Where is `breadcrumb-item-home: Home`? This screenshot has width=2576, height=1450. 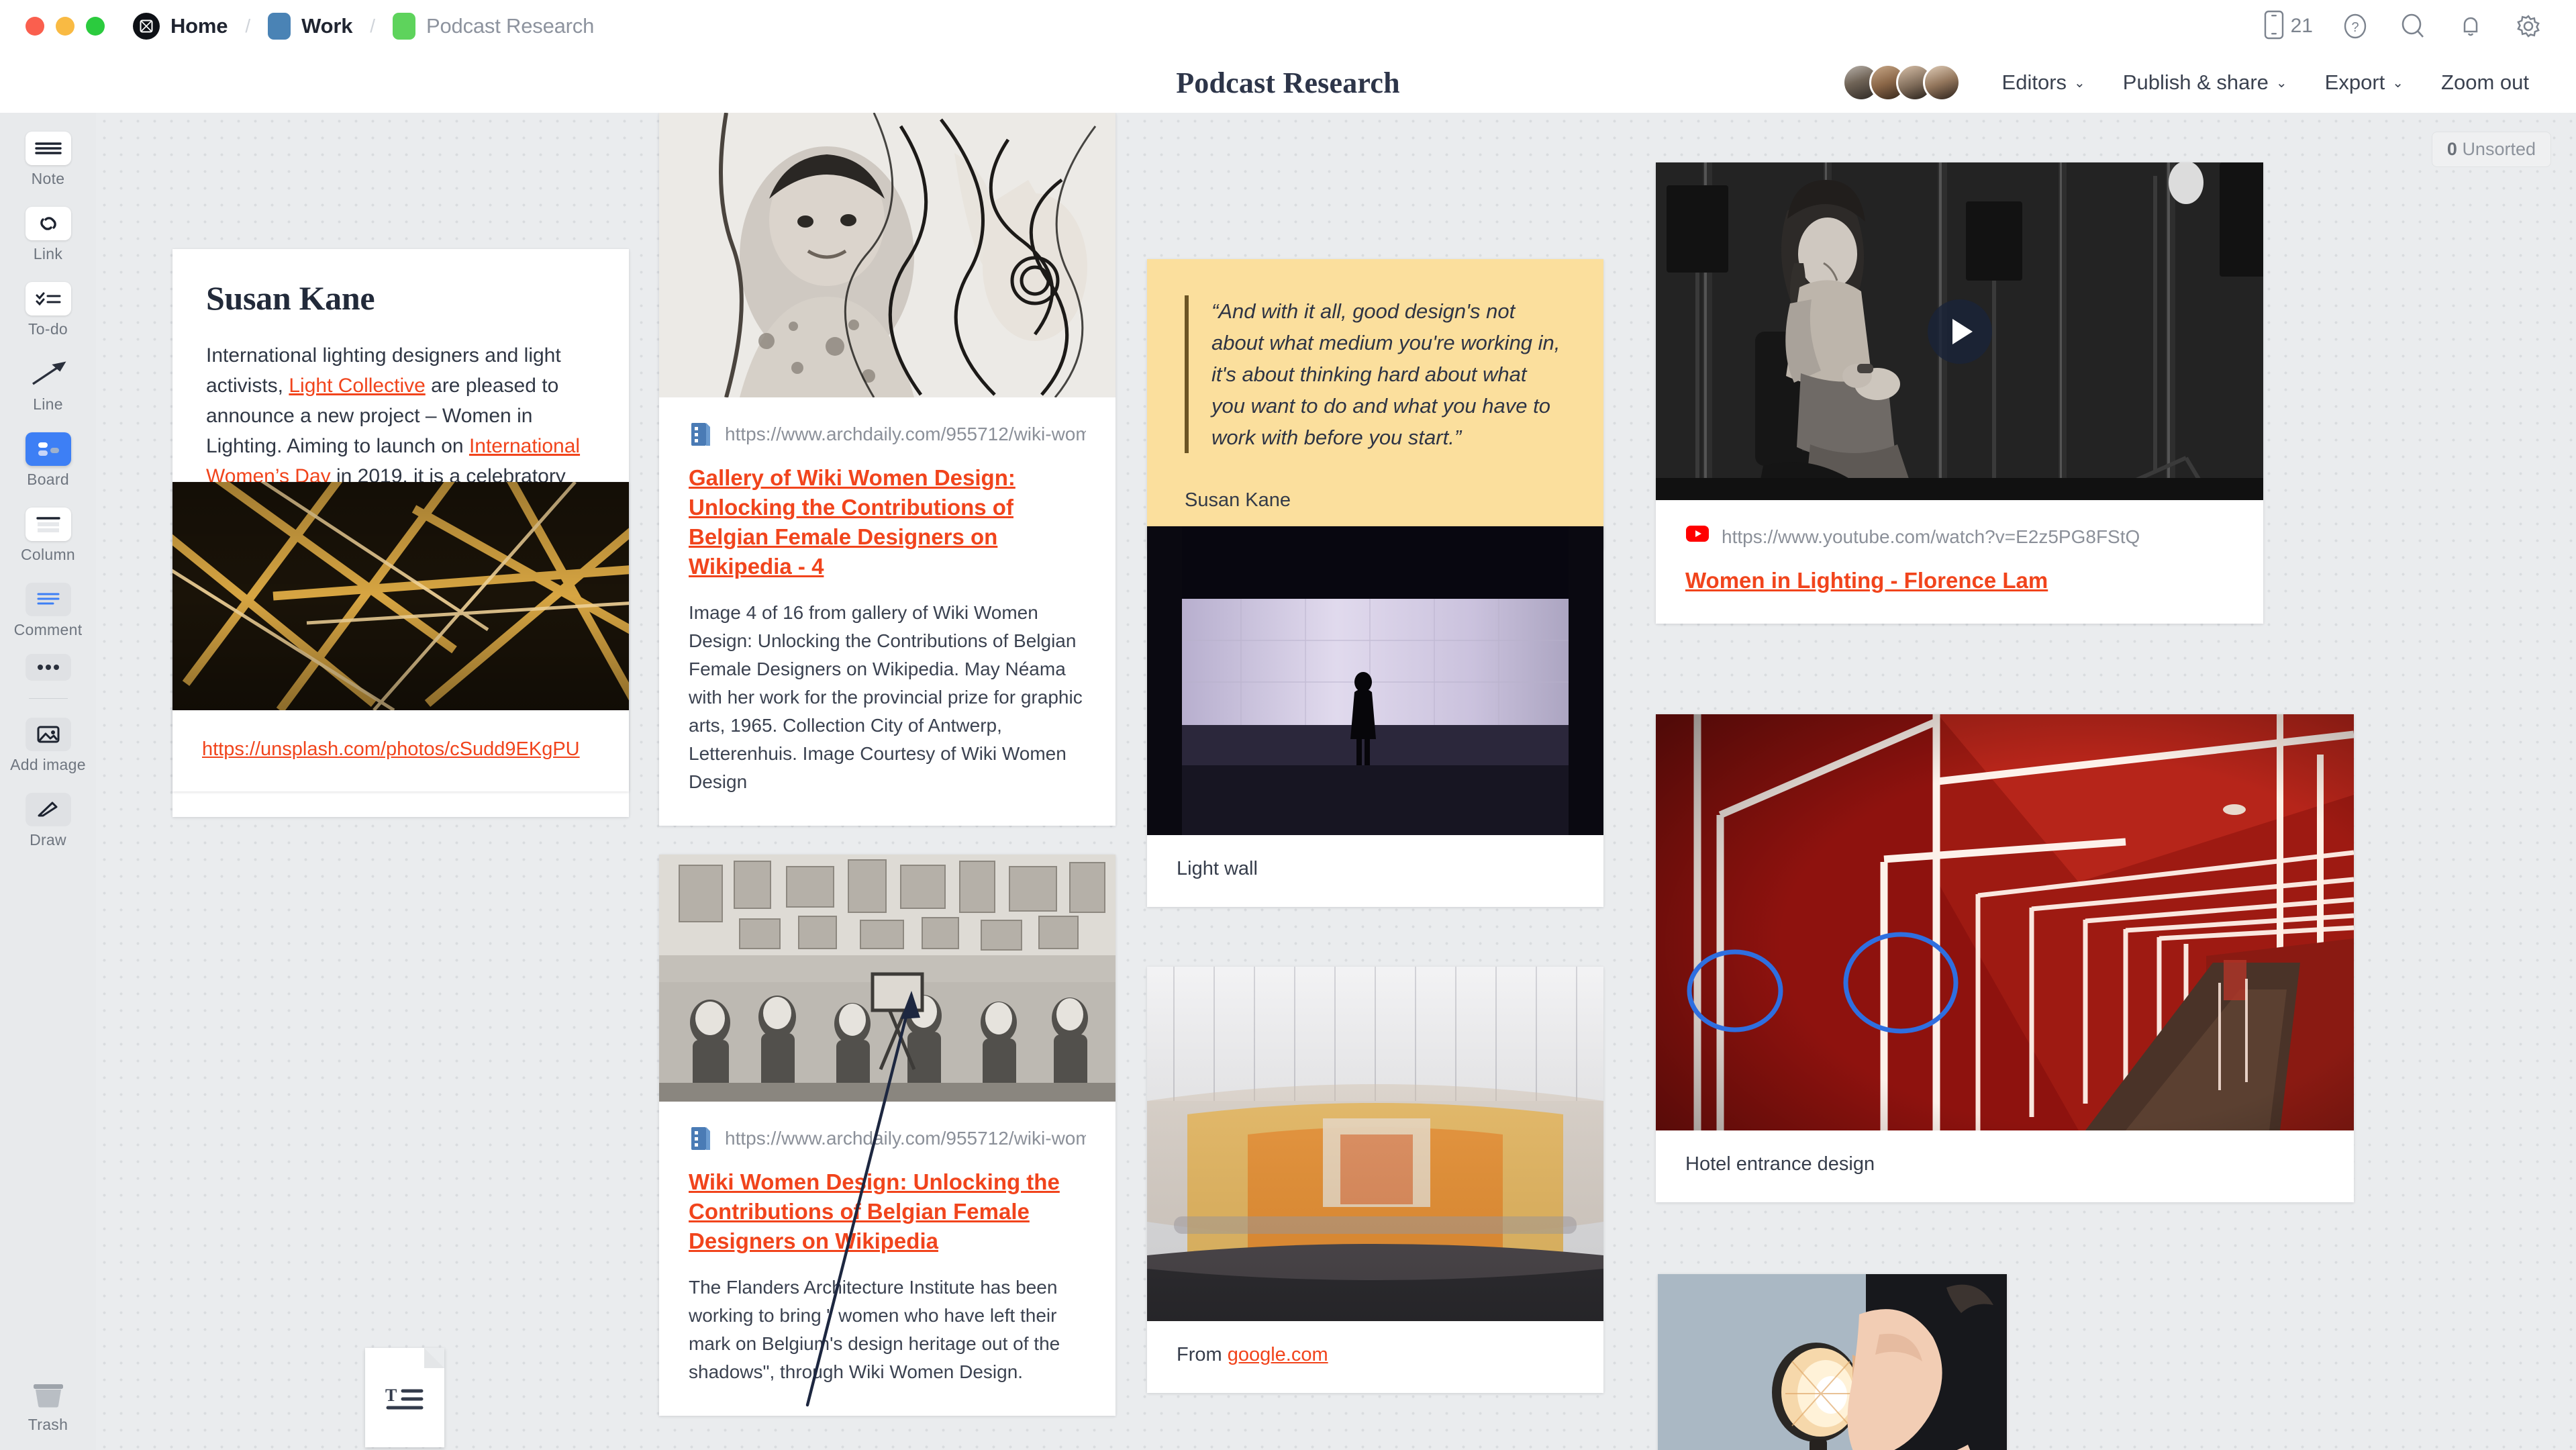 breadcrumb-item-home: Home is located at coordinates (180, 26).